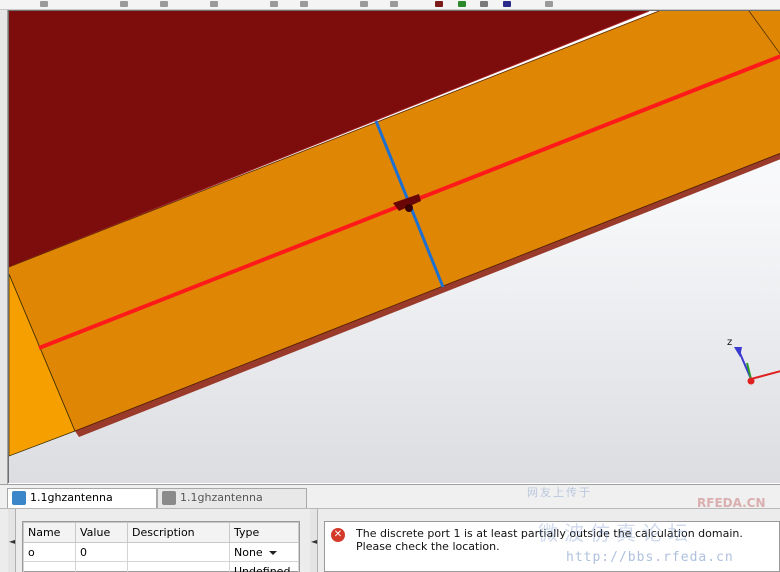 Image resolution: width=780 pixels, height=572 pixels. I want to click on column-header-description: Description, so click(178, 532).